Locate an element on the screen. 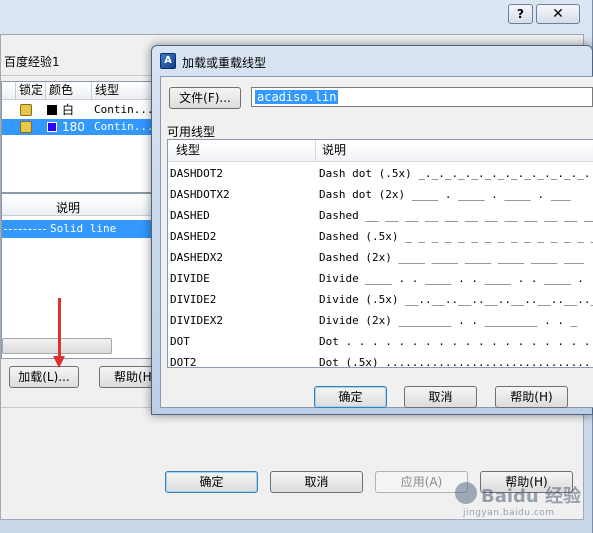  linetype-desc: Dashed (2x) ____ ____ ____ ____ ____ ___ is located at coordinates (451, 257).